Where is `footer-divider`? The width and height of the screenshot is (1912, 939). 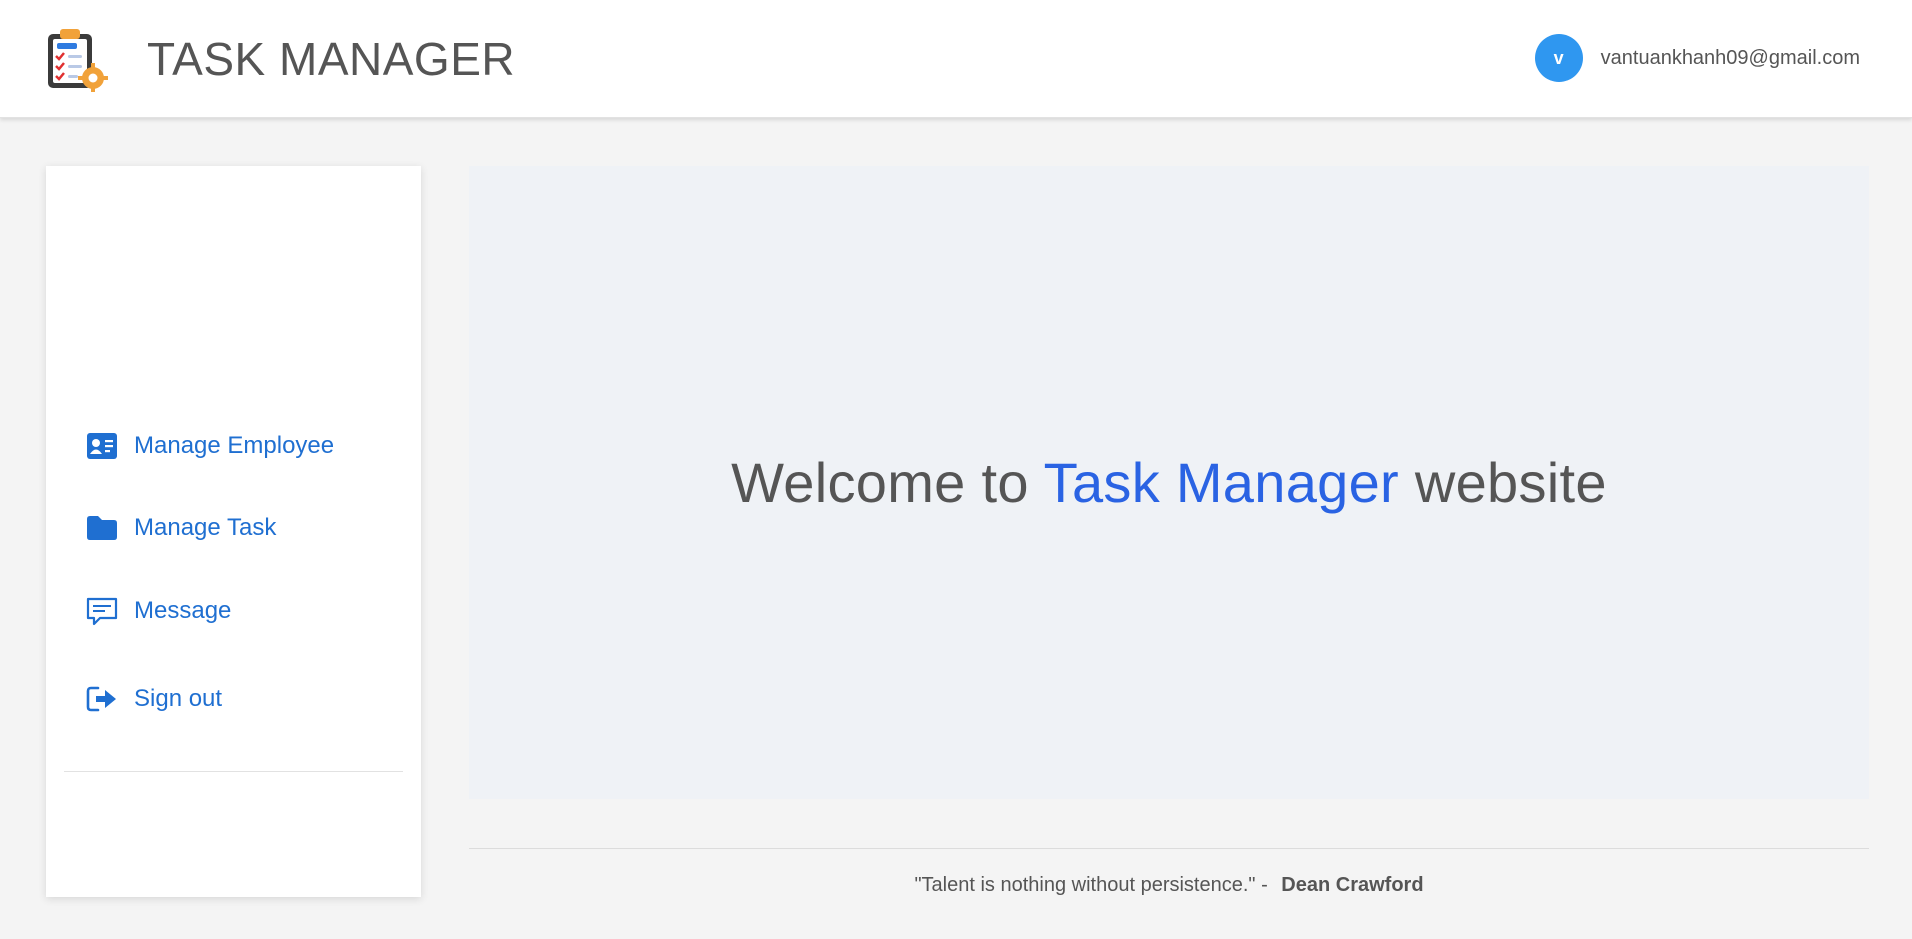 footer-divider is located at coordinates (1169, 848).